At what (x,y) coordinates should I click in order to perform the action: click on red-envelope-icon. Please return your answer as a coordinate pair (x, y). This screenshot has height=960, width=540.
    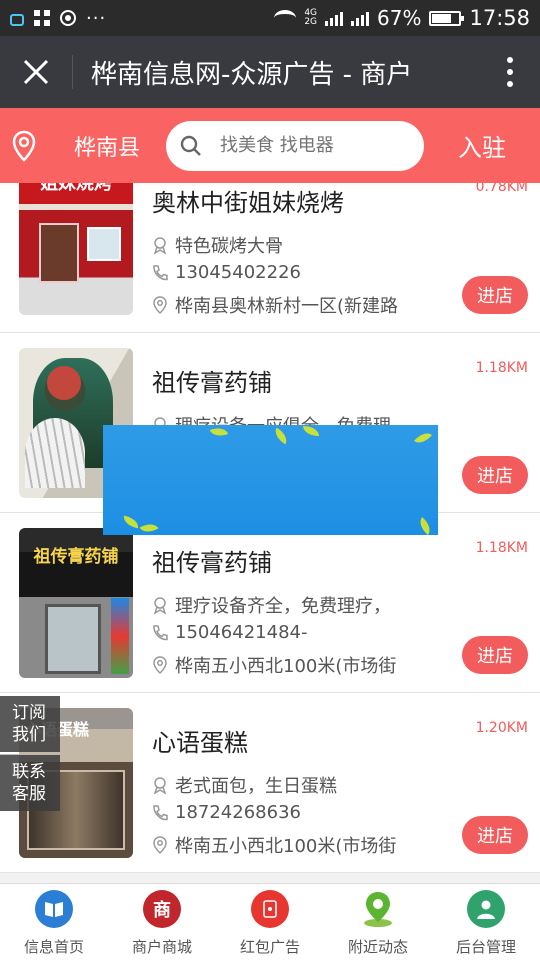
    Looking at the image, I should click on (270, 909).